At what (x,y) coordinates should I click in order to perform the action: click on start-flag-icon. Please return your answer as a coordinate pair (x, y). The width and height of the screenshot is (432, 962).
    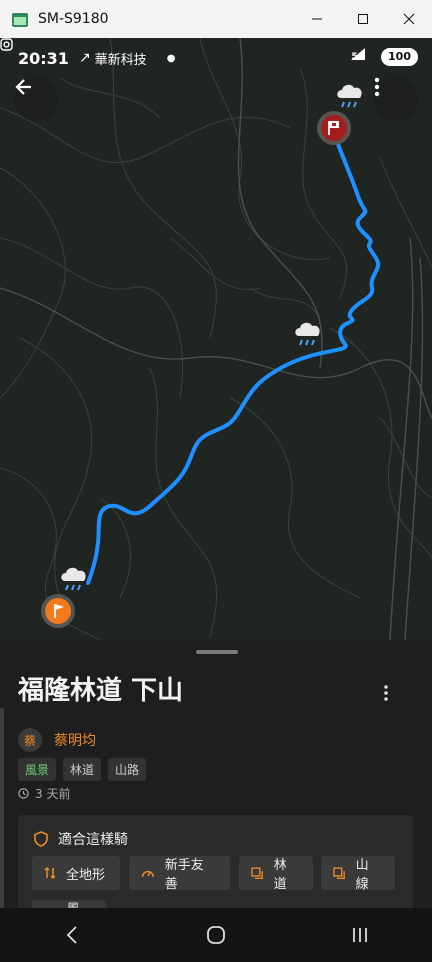
    Looking at the image, I should click on (58, 611).